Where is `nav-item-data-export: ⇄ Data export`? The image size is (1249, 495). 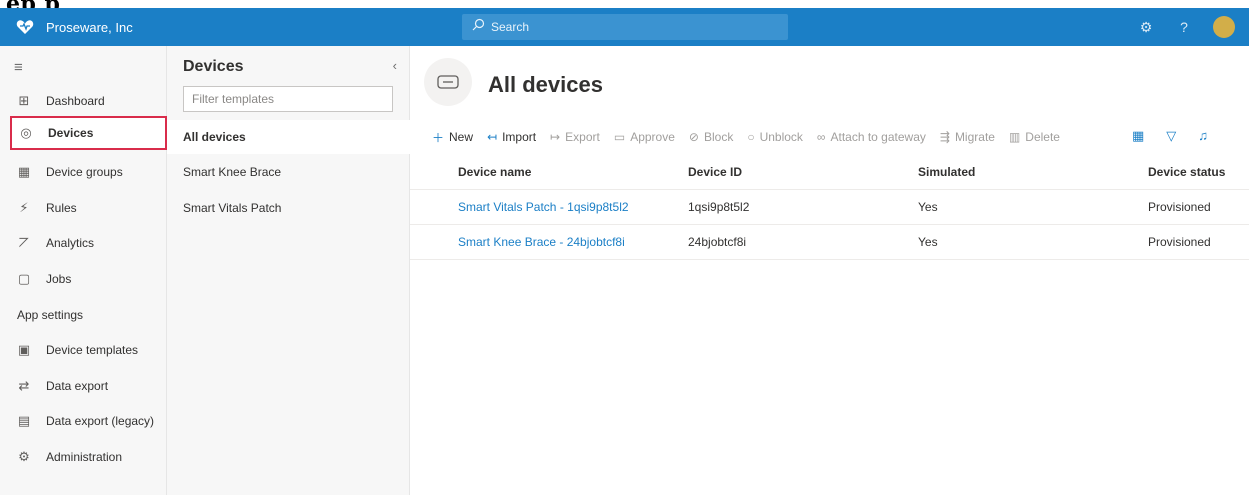
nav-item-data-export: ⇄ Data export is located at coordinates (88, 386).